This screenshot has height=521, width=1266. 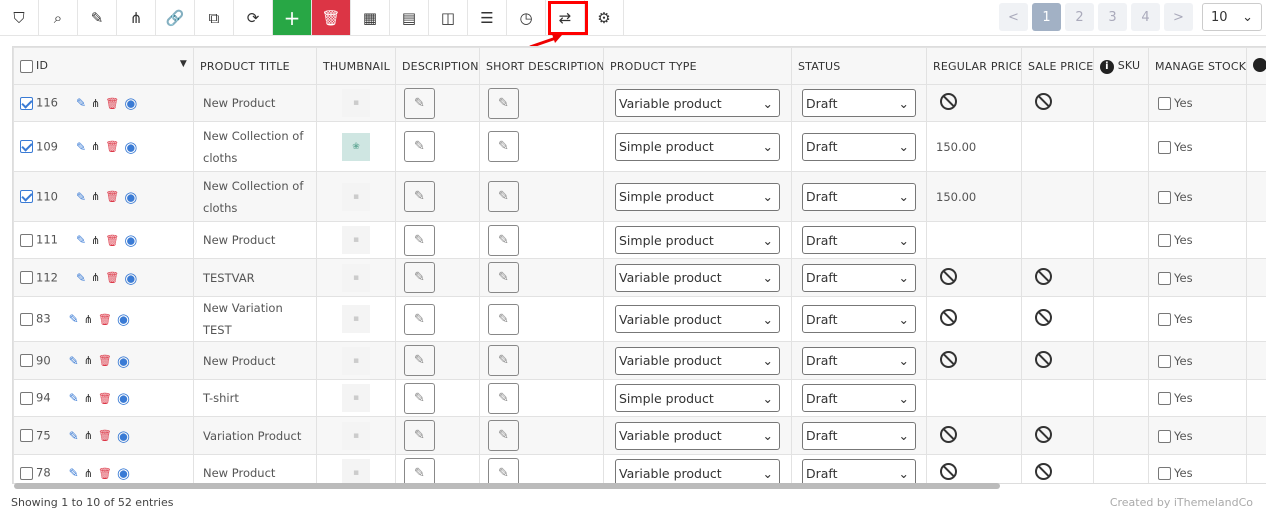 What do you see at coordinates (26, 66) in the screenshot?
I see `select-all-checkbox` at bounding box center [26, 66].